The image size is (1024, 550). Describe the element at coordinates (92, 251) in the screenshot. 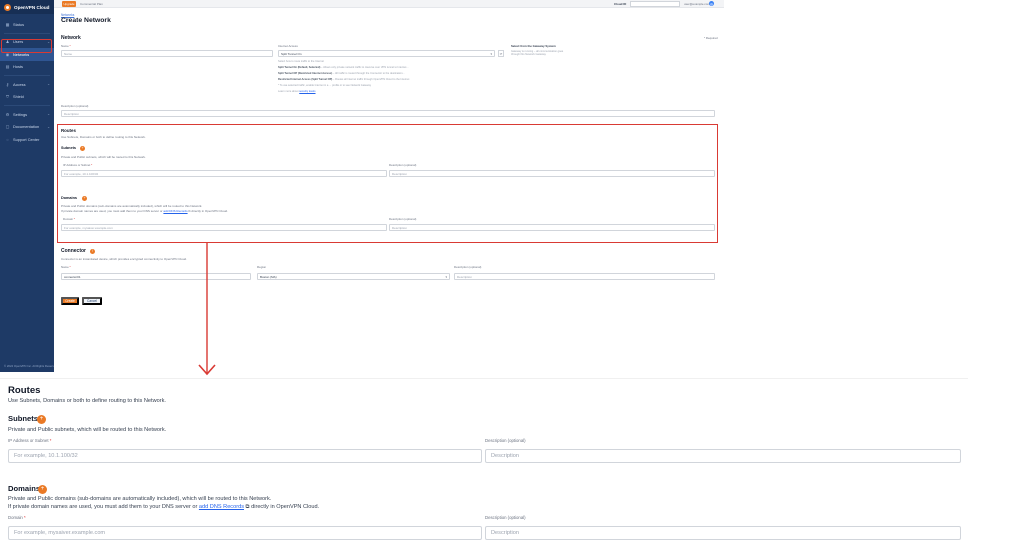

I see `connector-info-icon: !` at that location.